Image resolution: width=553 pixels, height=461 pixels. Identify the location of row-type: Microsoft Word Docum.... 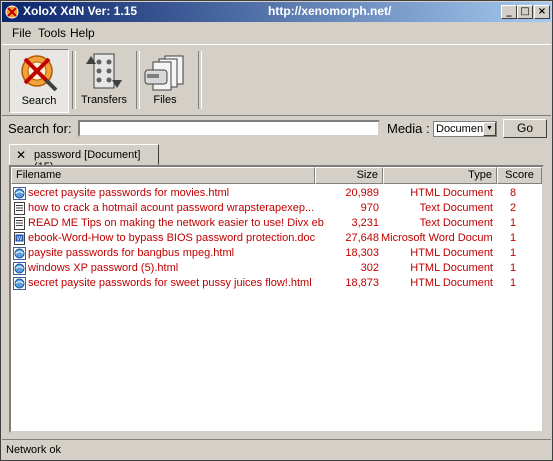
(437, 238).